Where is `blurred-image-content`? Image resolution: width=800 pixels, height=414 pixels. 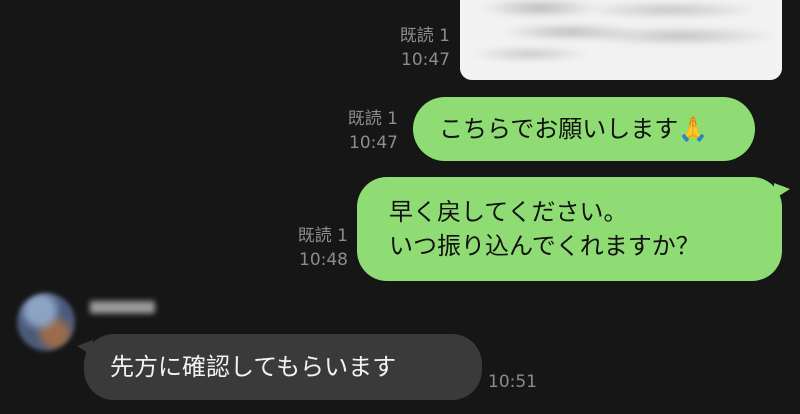
blurred-image-content is located at coordinates (621, 40).